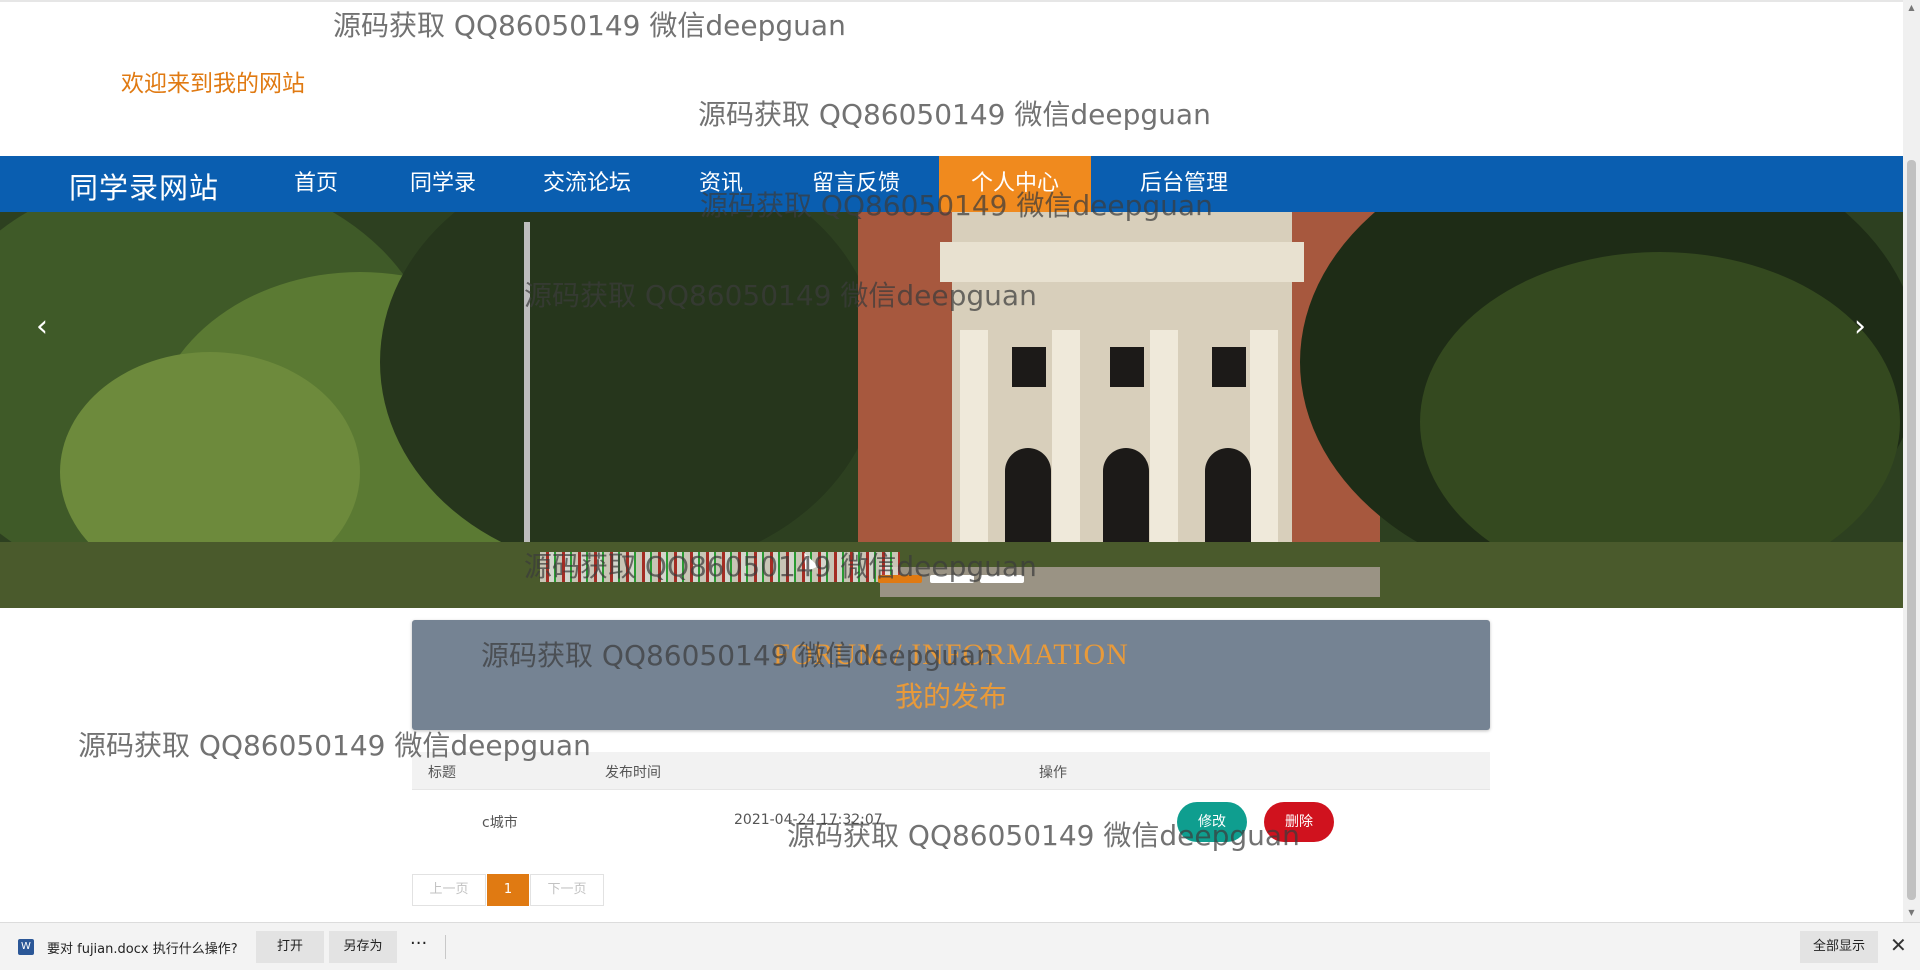 This screenshot has width=1920, height=970. What do you see at coordinates (721, 184) in the screenshot?
I see `nav-item-news: 资讯` at bounding box center [721, 184].